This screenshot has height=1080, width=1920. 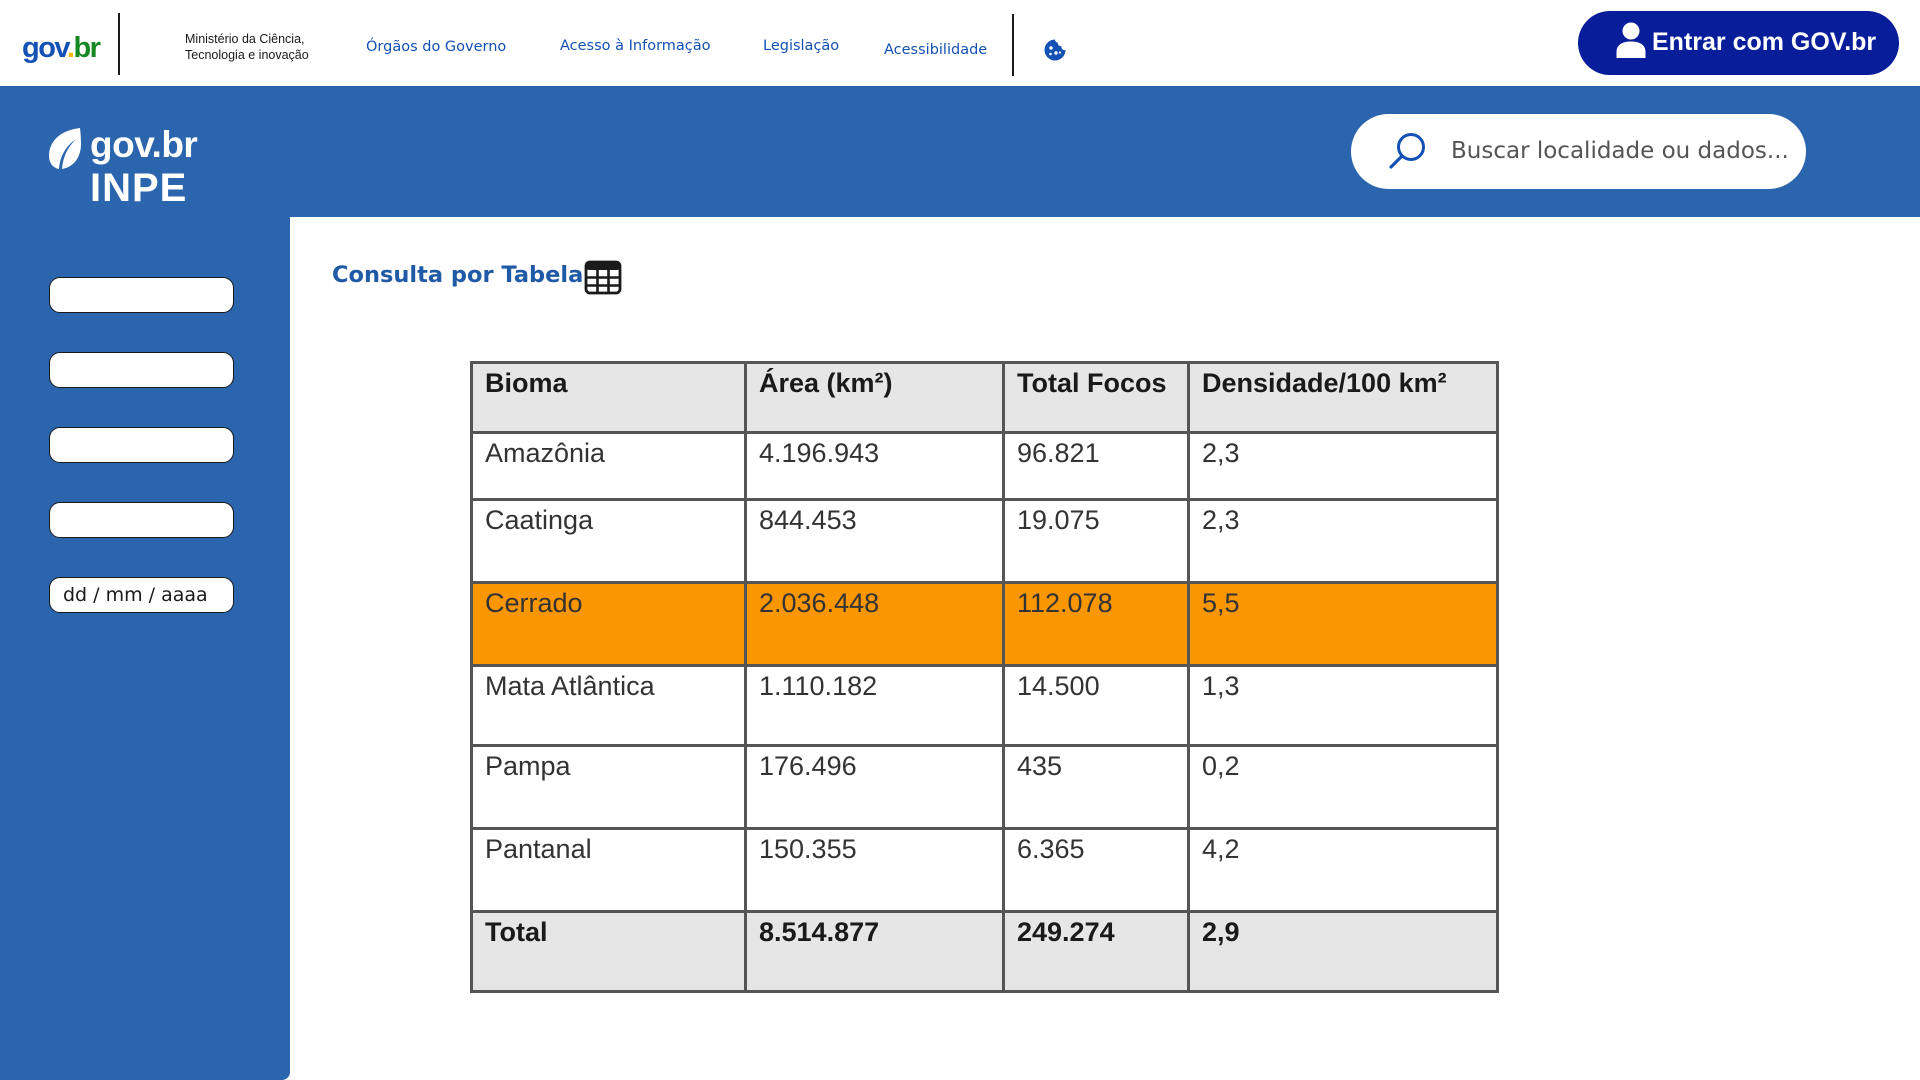 I want to click on cell-densidade: 4,2, so click(x=1343, y=870).